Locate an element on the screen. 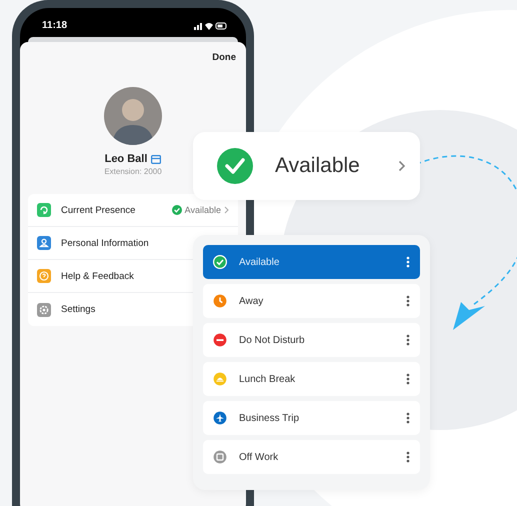 Image resolution: width=517 pixels, height=506 pixels. status-option: Business Trip is located at coordinates (311, 418).